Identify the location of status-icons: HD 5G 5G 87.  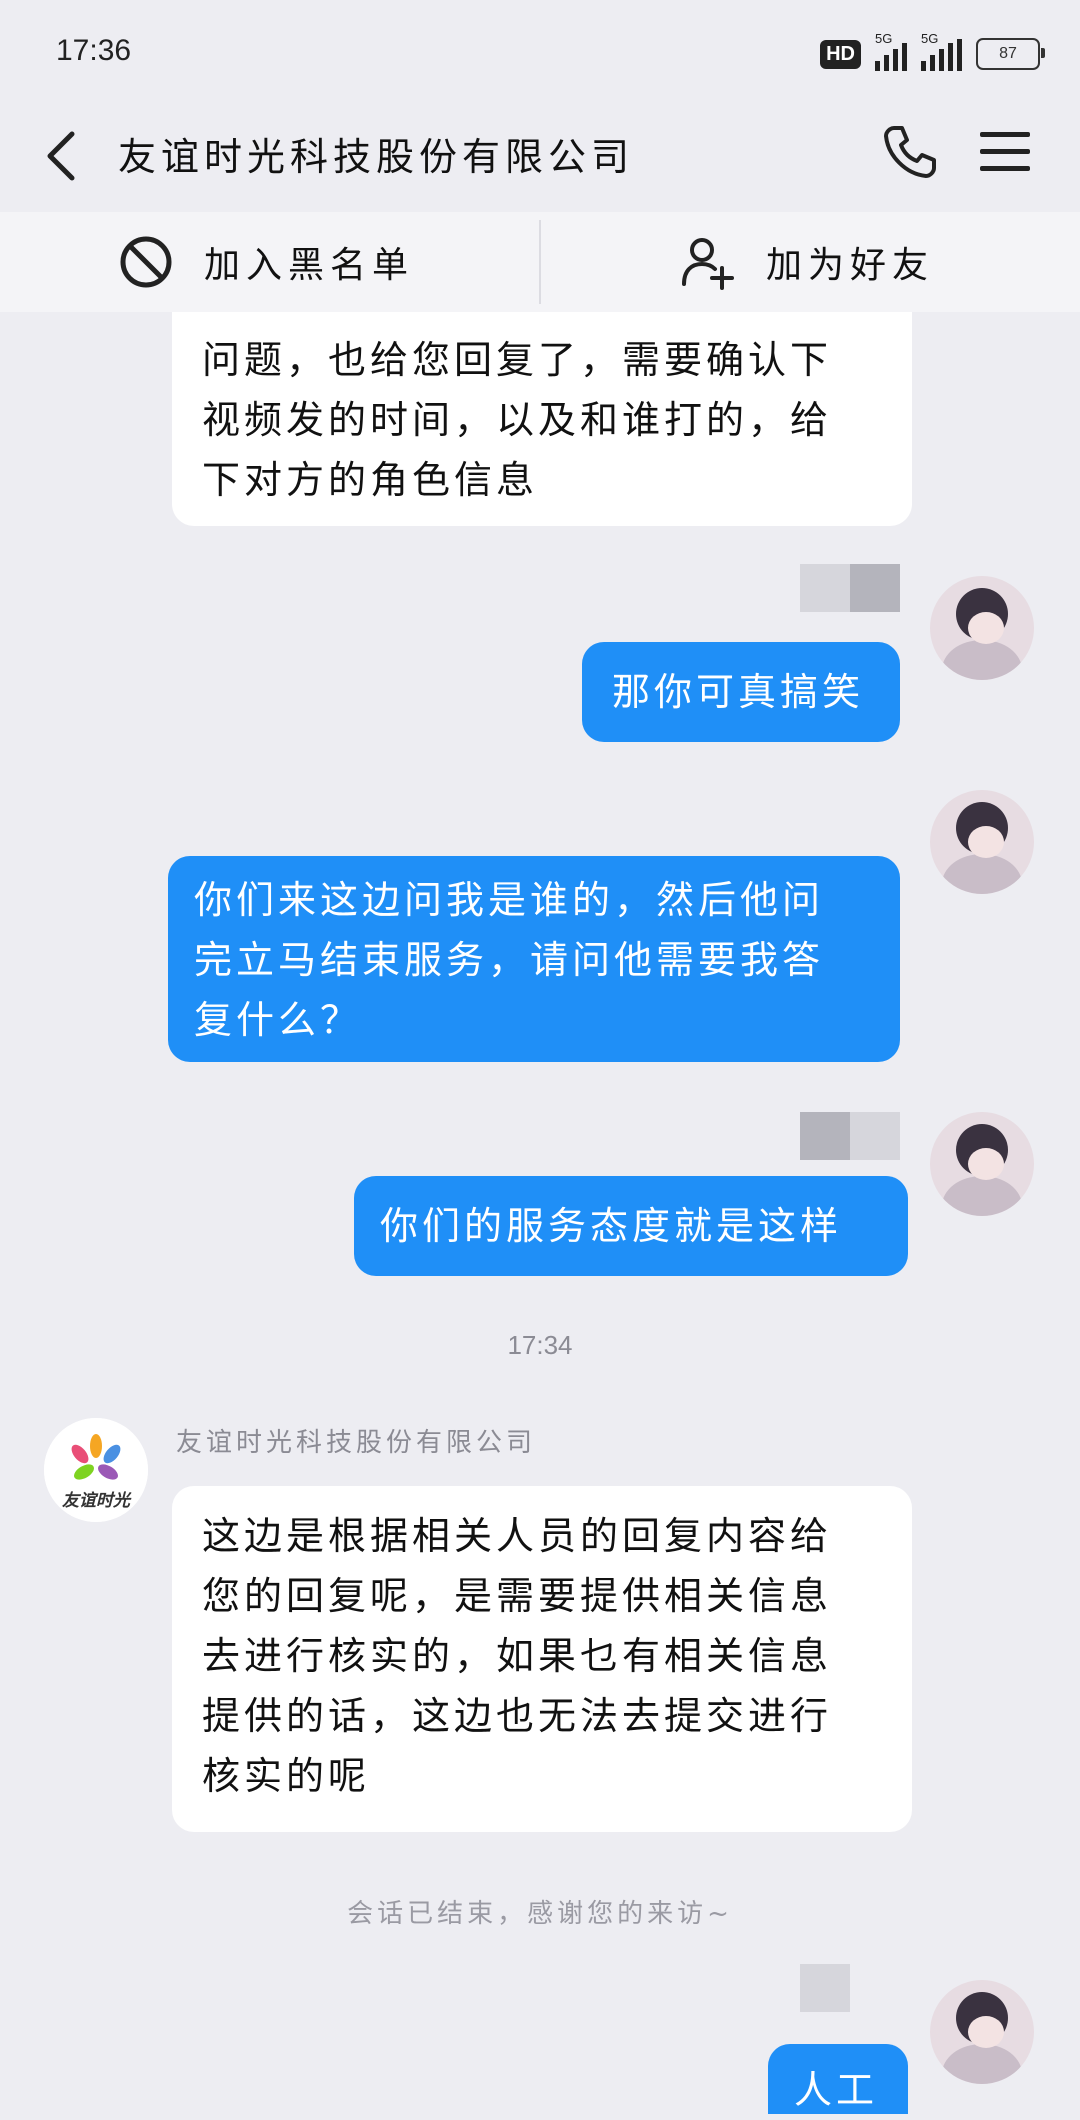
(932, 52).